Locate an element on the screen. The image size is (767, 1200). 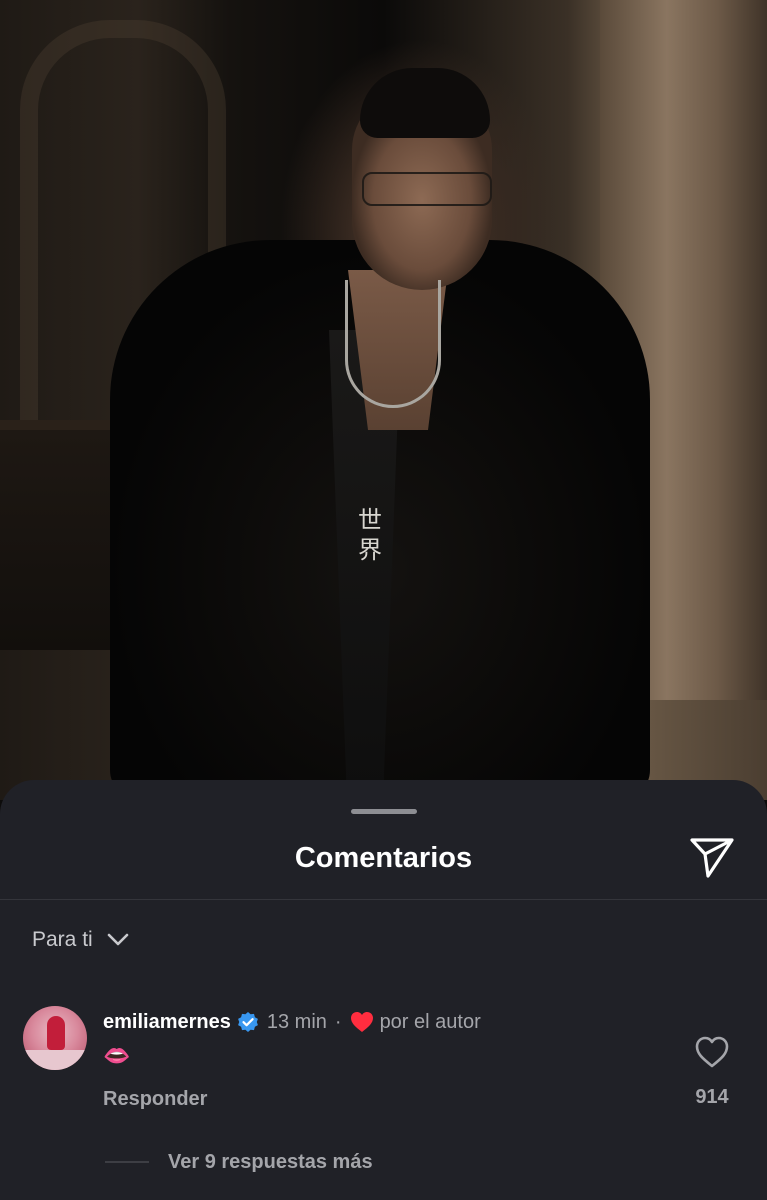
view-more-replies: Ver 9 respuestas más is located at coordinates (239, 1162).